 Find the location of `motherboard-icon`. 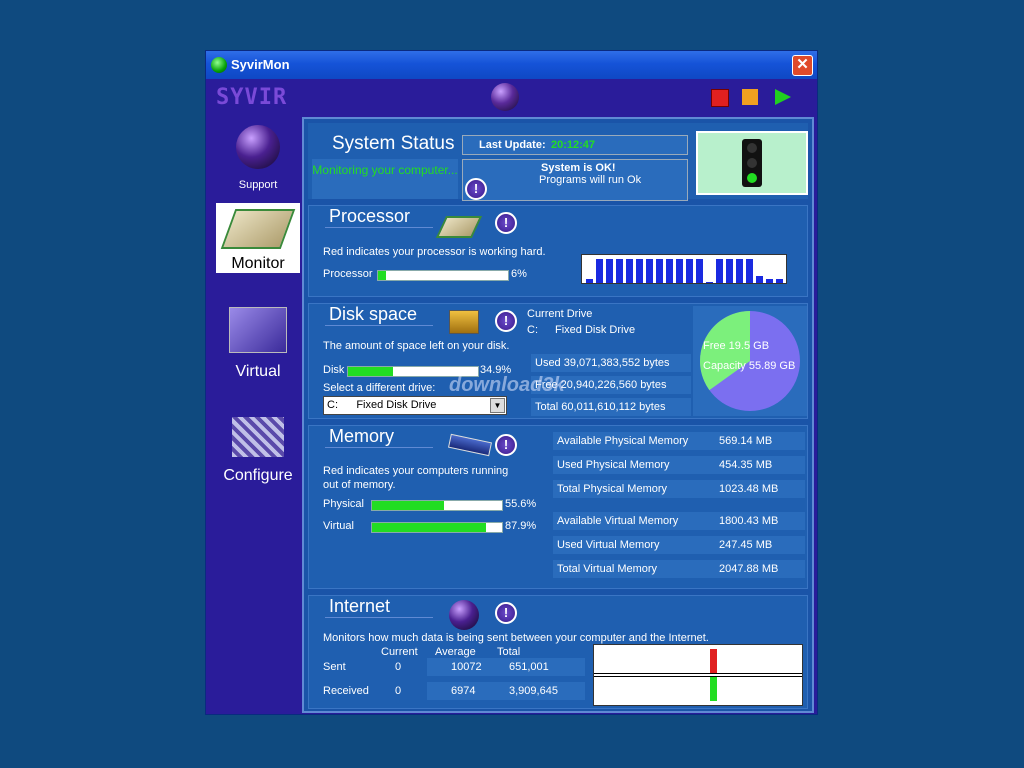

motherboard-icon is located at coordinates (258, 330).